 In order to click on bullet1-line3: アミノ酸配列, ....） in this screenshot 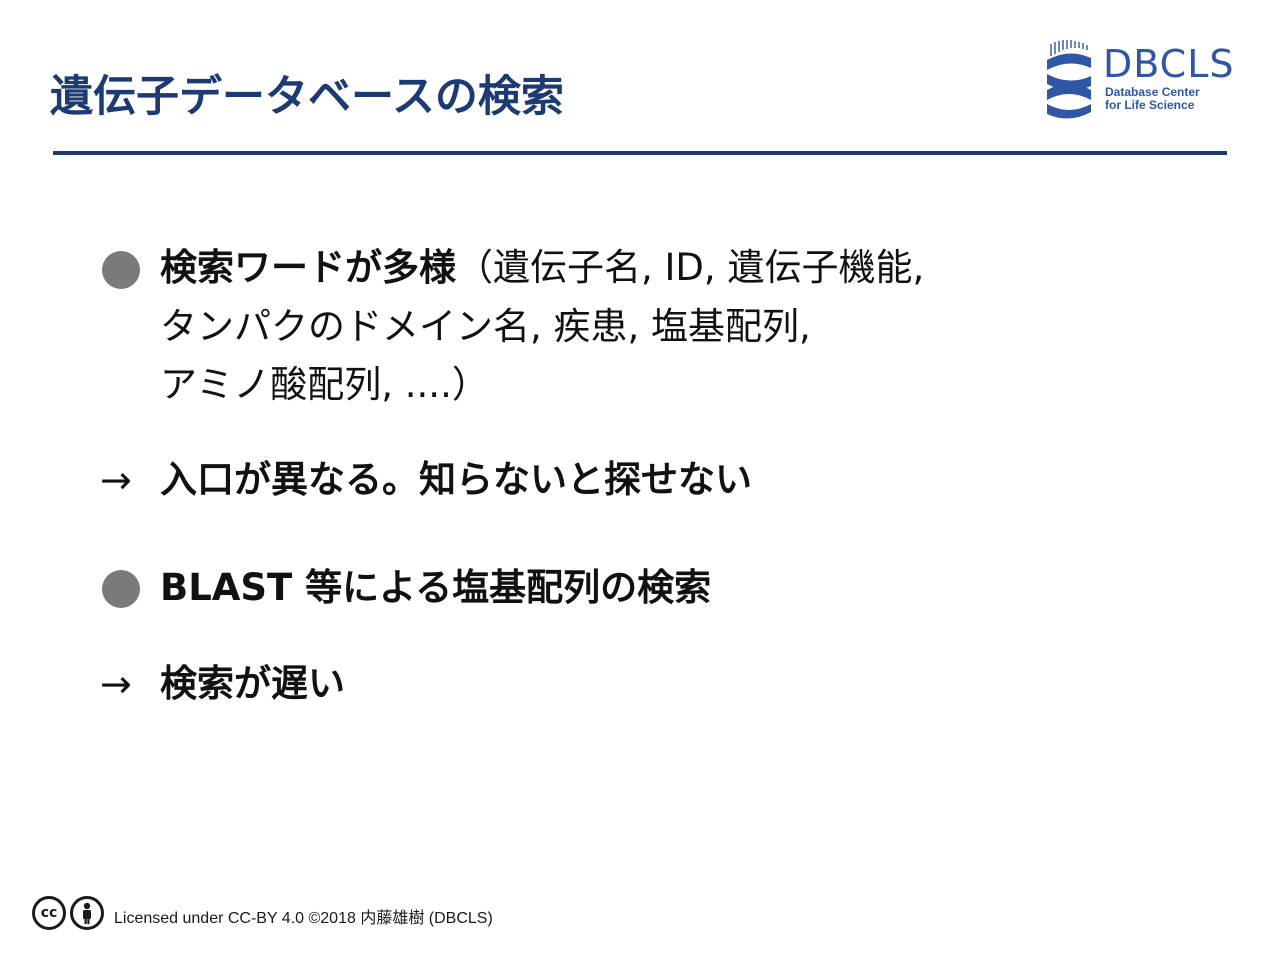, I will do `click(324, 384)`.